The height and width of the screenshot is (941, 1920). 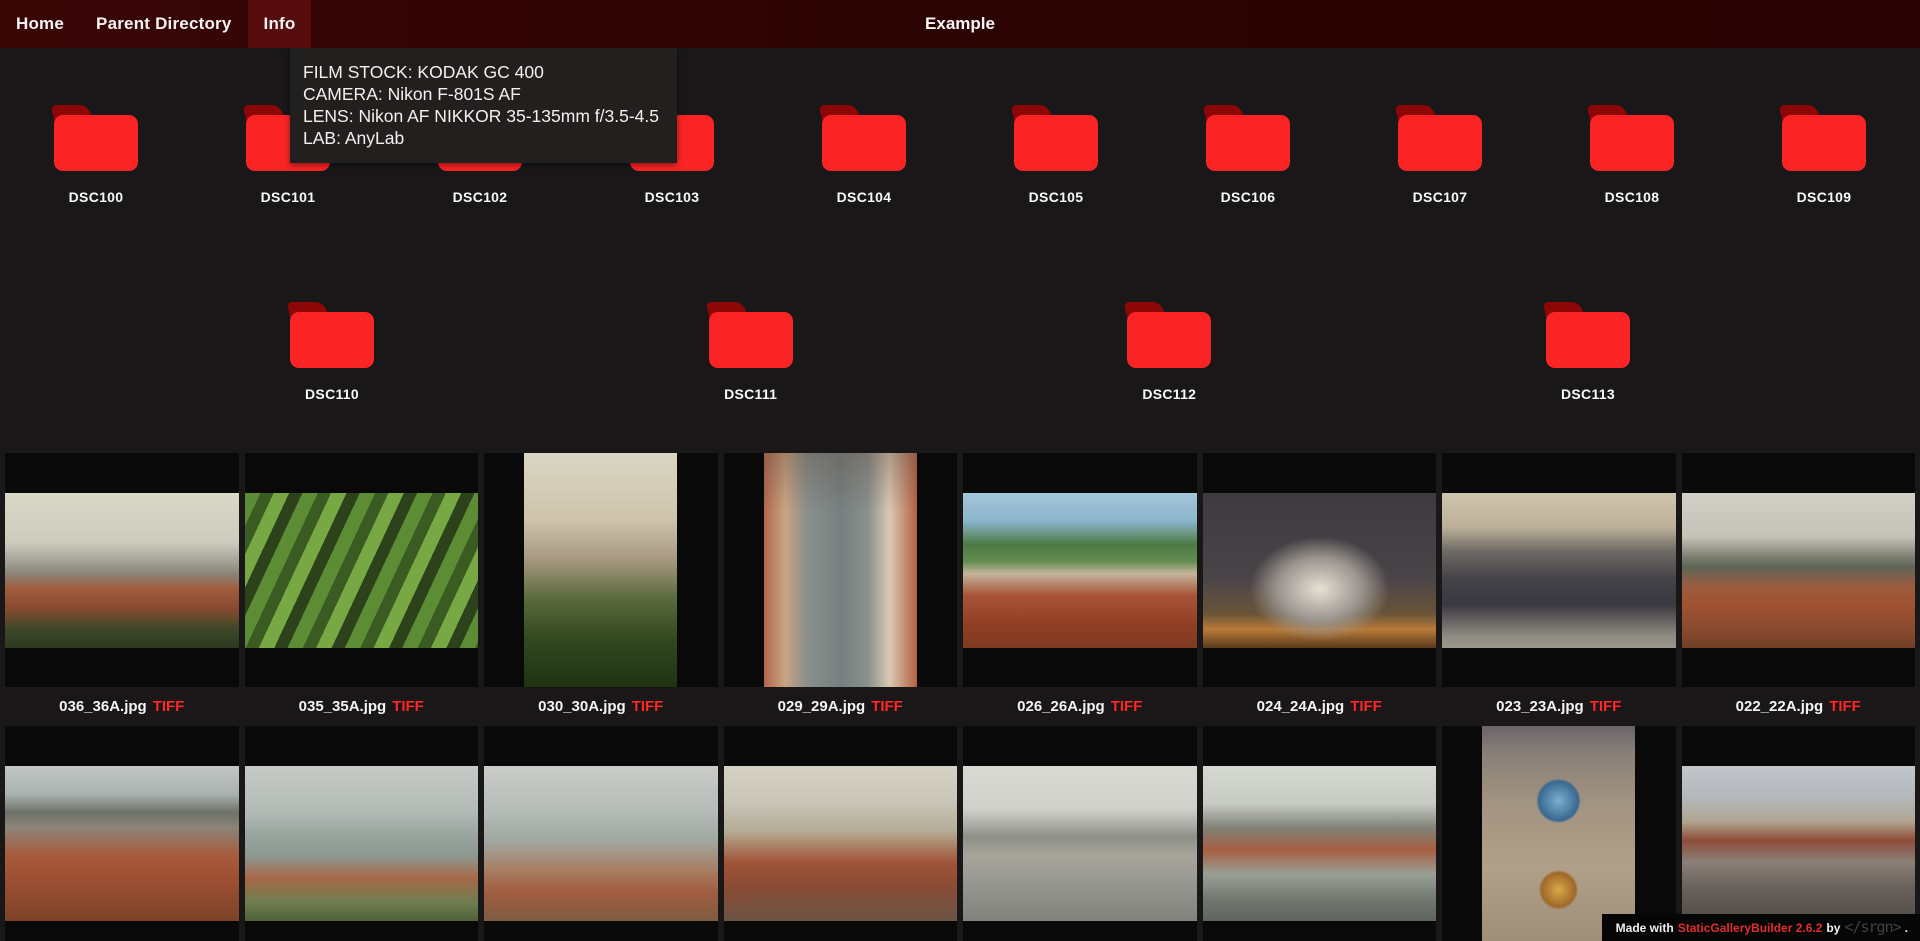 I want to click on folder-label: DSC107, so click(x=1440, y=197).